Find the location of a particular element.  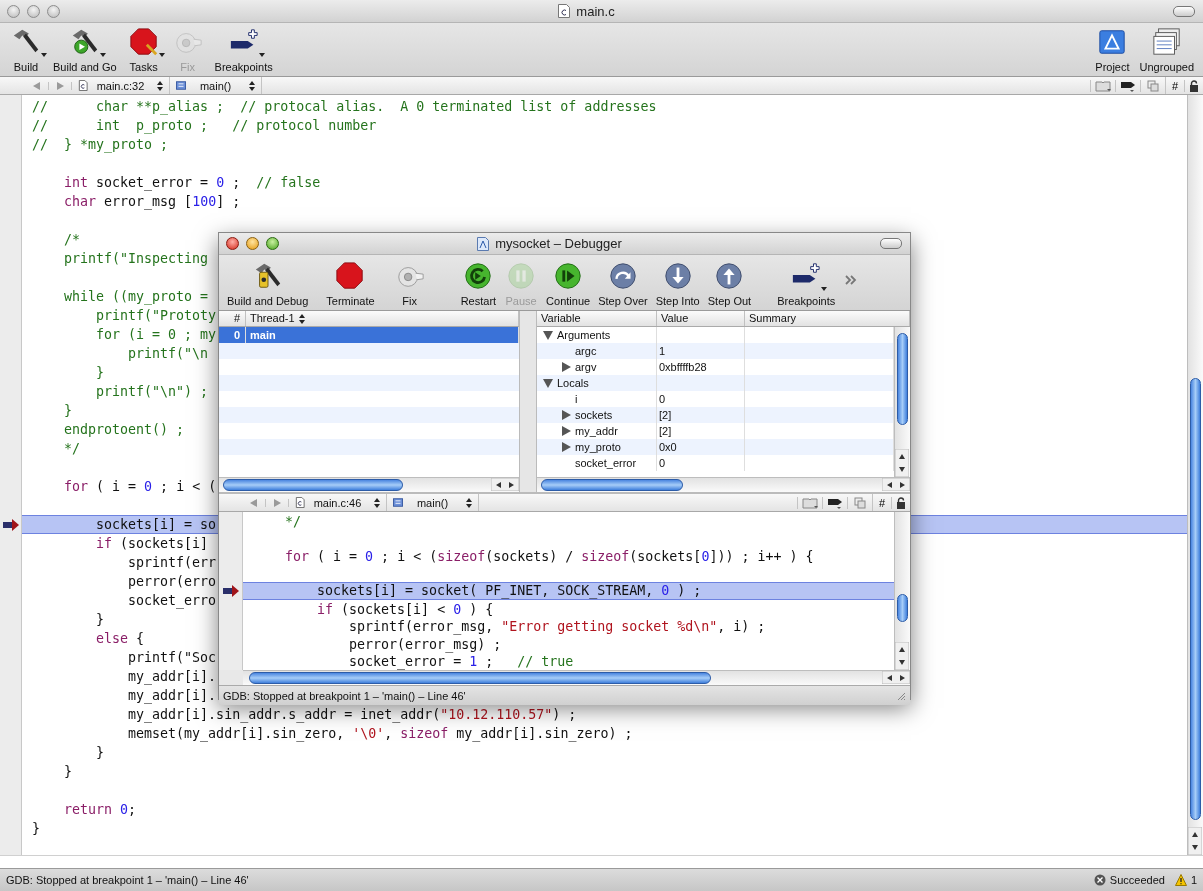

toolbar-button: Step Into is located at coordinates (677, 284).